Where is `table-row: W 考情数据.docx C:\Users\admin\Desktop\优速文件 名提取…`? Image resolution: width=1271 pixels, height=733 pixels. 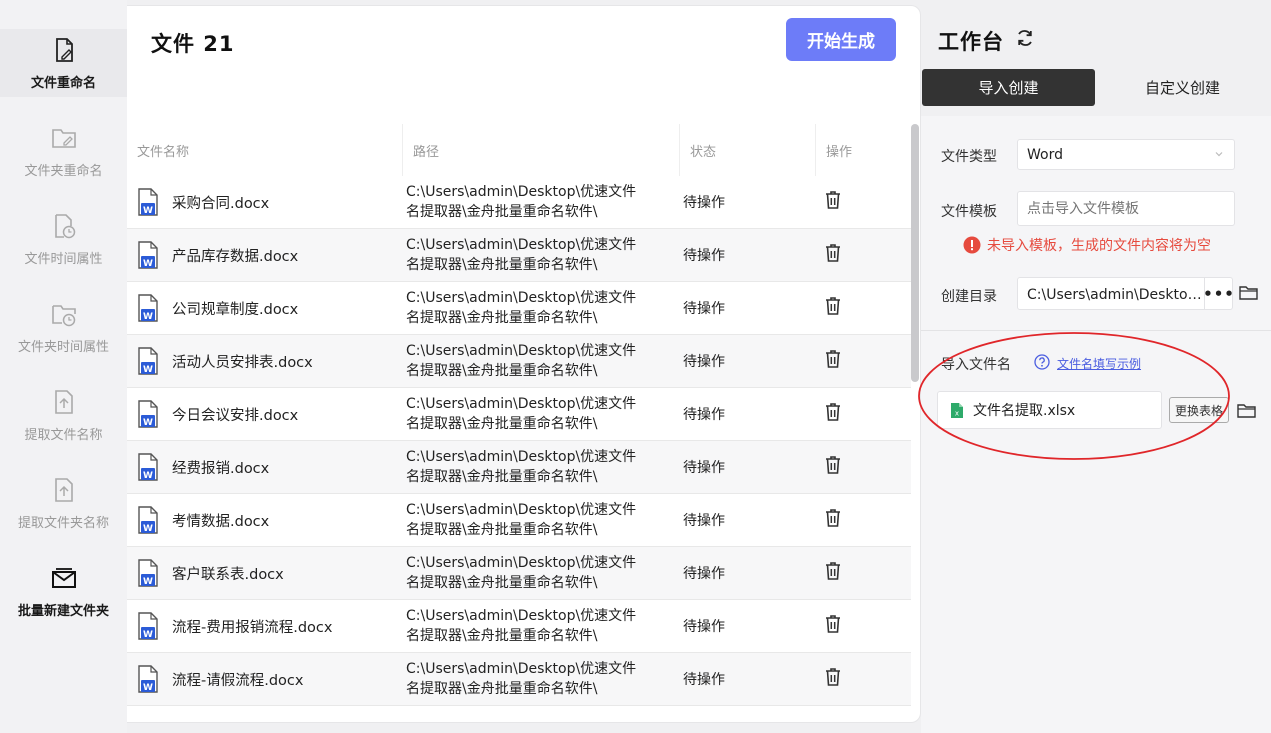 table-row: W 考情数据.docx C:\Users\admin\Desktop\优速文件 名提取… is located at coordinates (519, 520).